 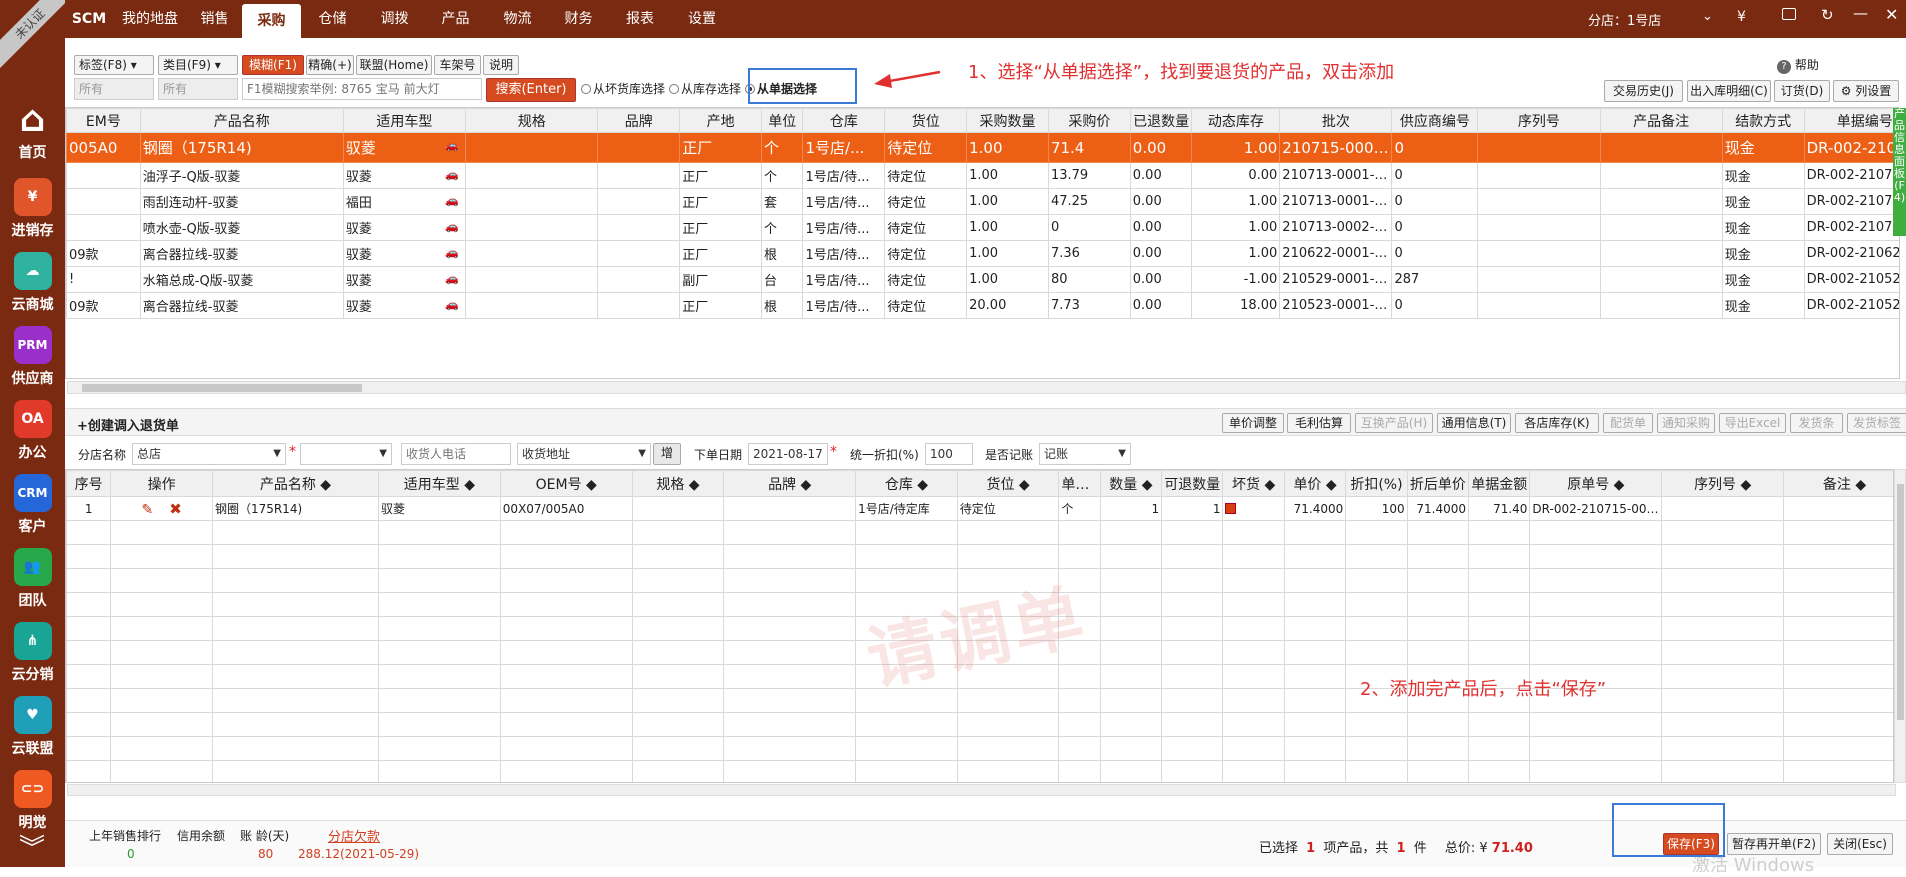 What do you see at coordinates (1860, 13) in the screenshot?
I see `minimize-icon: —` at bounding box center [1860, 13].